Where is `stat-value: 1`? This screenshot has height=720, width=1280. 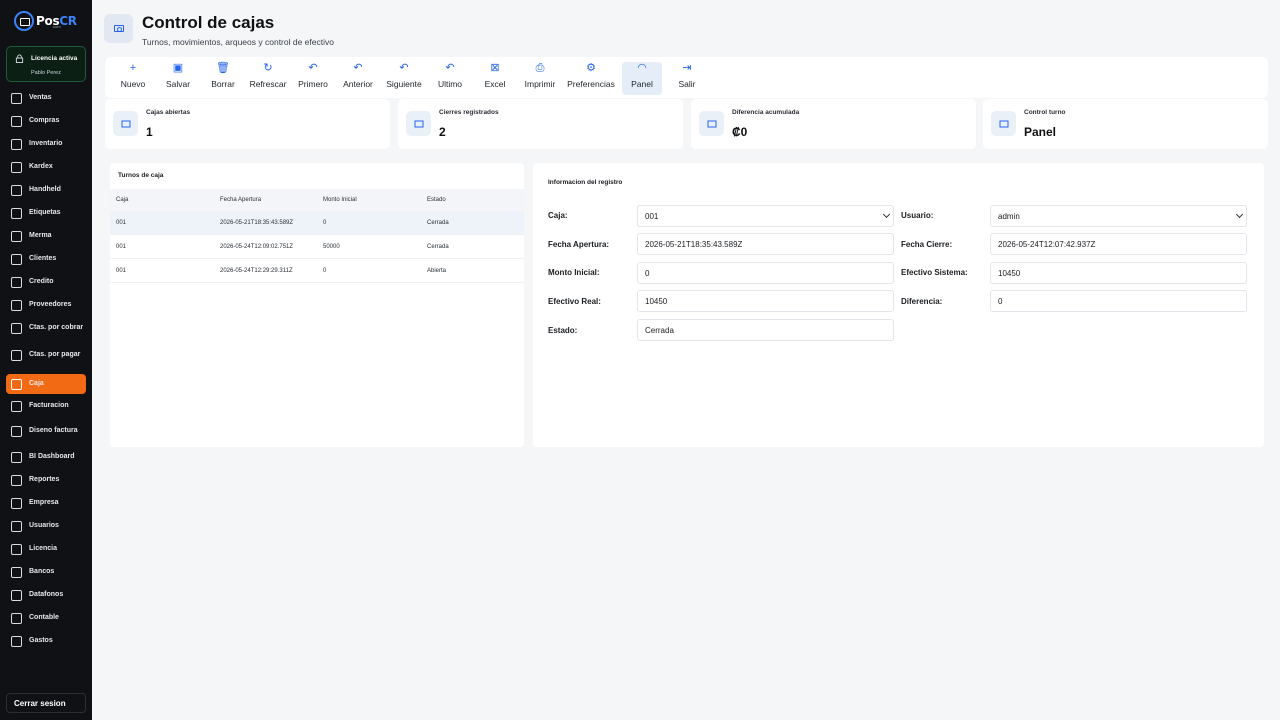
stat-value: 1 is located at coordinates (149, 132).